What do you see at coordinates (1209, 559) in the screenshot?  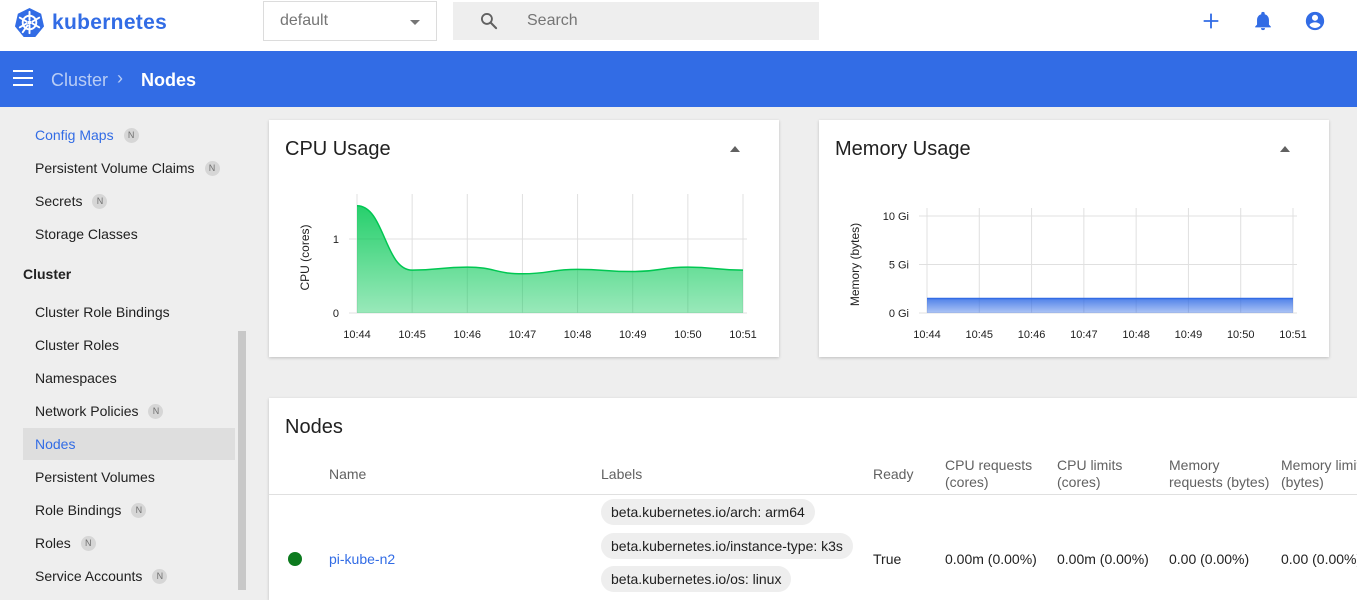 I see `memory-requests-value: 0.00 (0.00%)` at bounding box center [1209, 559].